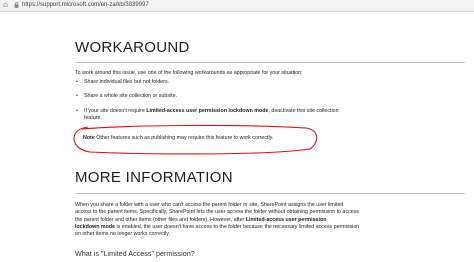 The height and width of the screenshot is (262, 474). Describe the element at coordinates (286, 219) in the screenshot. I see `paragraph-bold-text: Limited-access user permission` at that location.